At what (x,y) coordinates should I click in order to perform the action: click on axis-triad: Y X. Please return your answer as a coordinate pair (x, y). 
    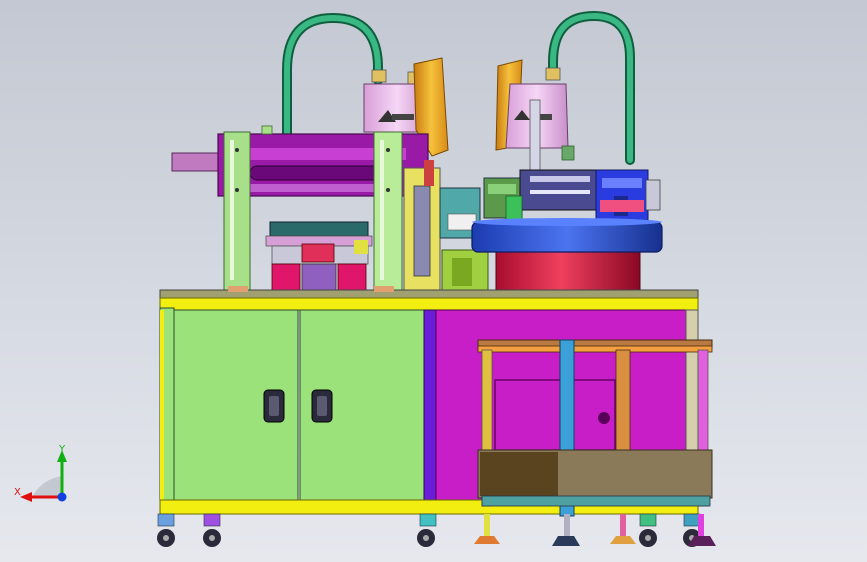
    Looking at the image, I should click on (40, 473).